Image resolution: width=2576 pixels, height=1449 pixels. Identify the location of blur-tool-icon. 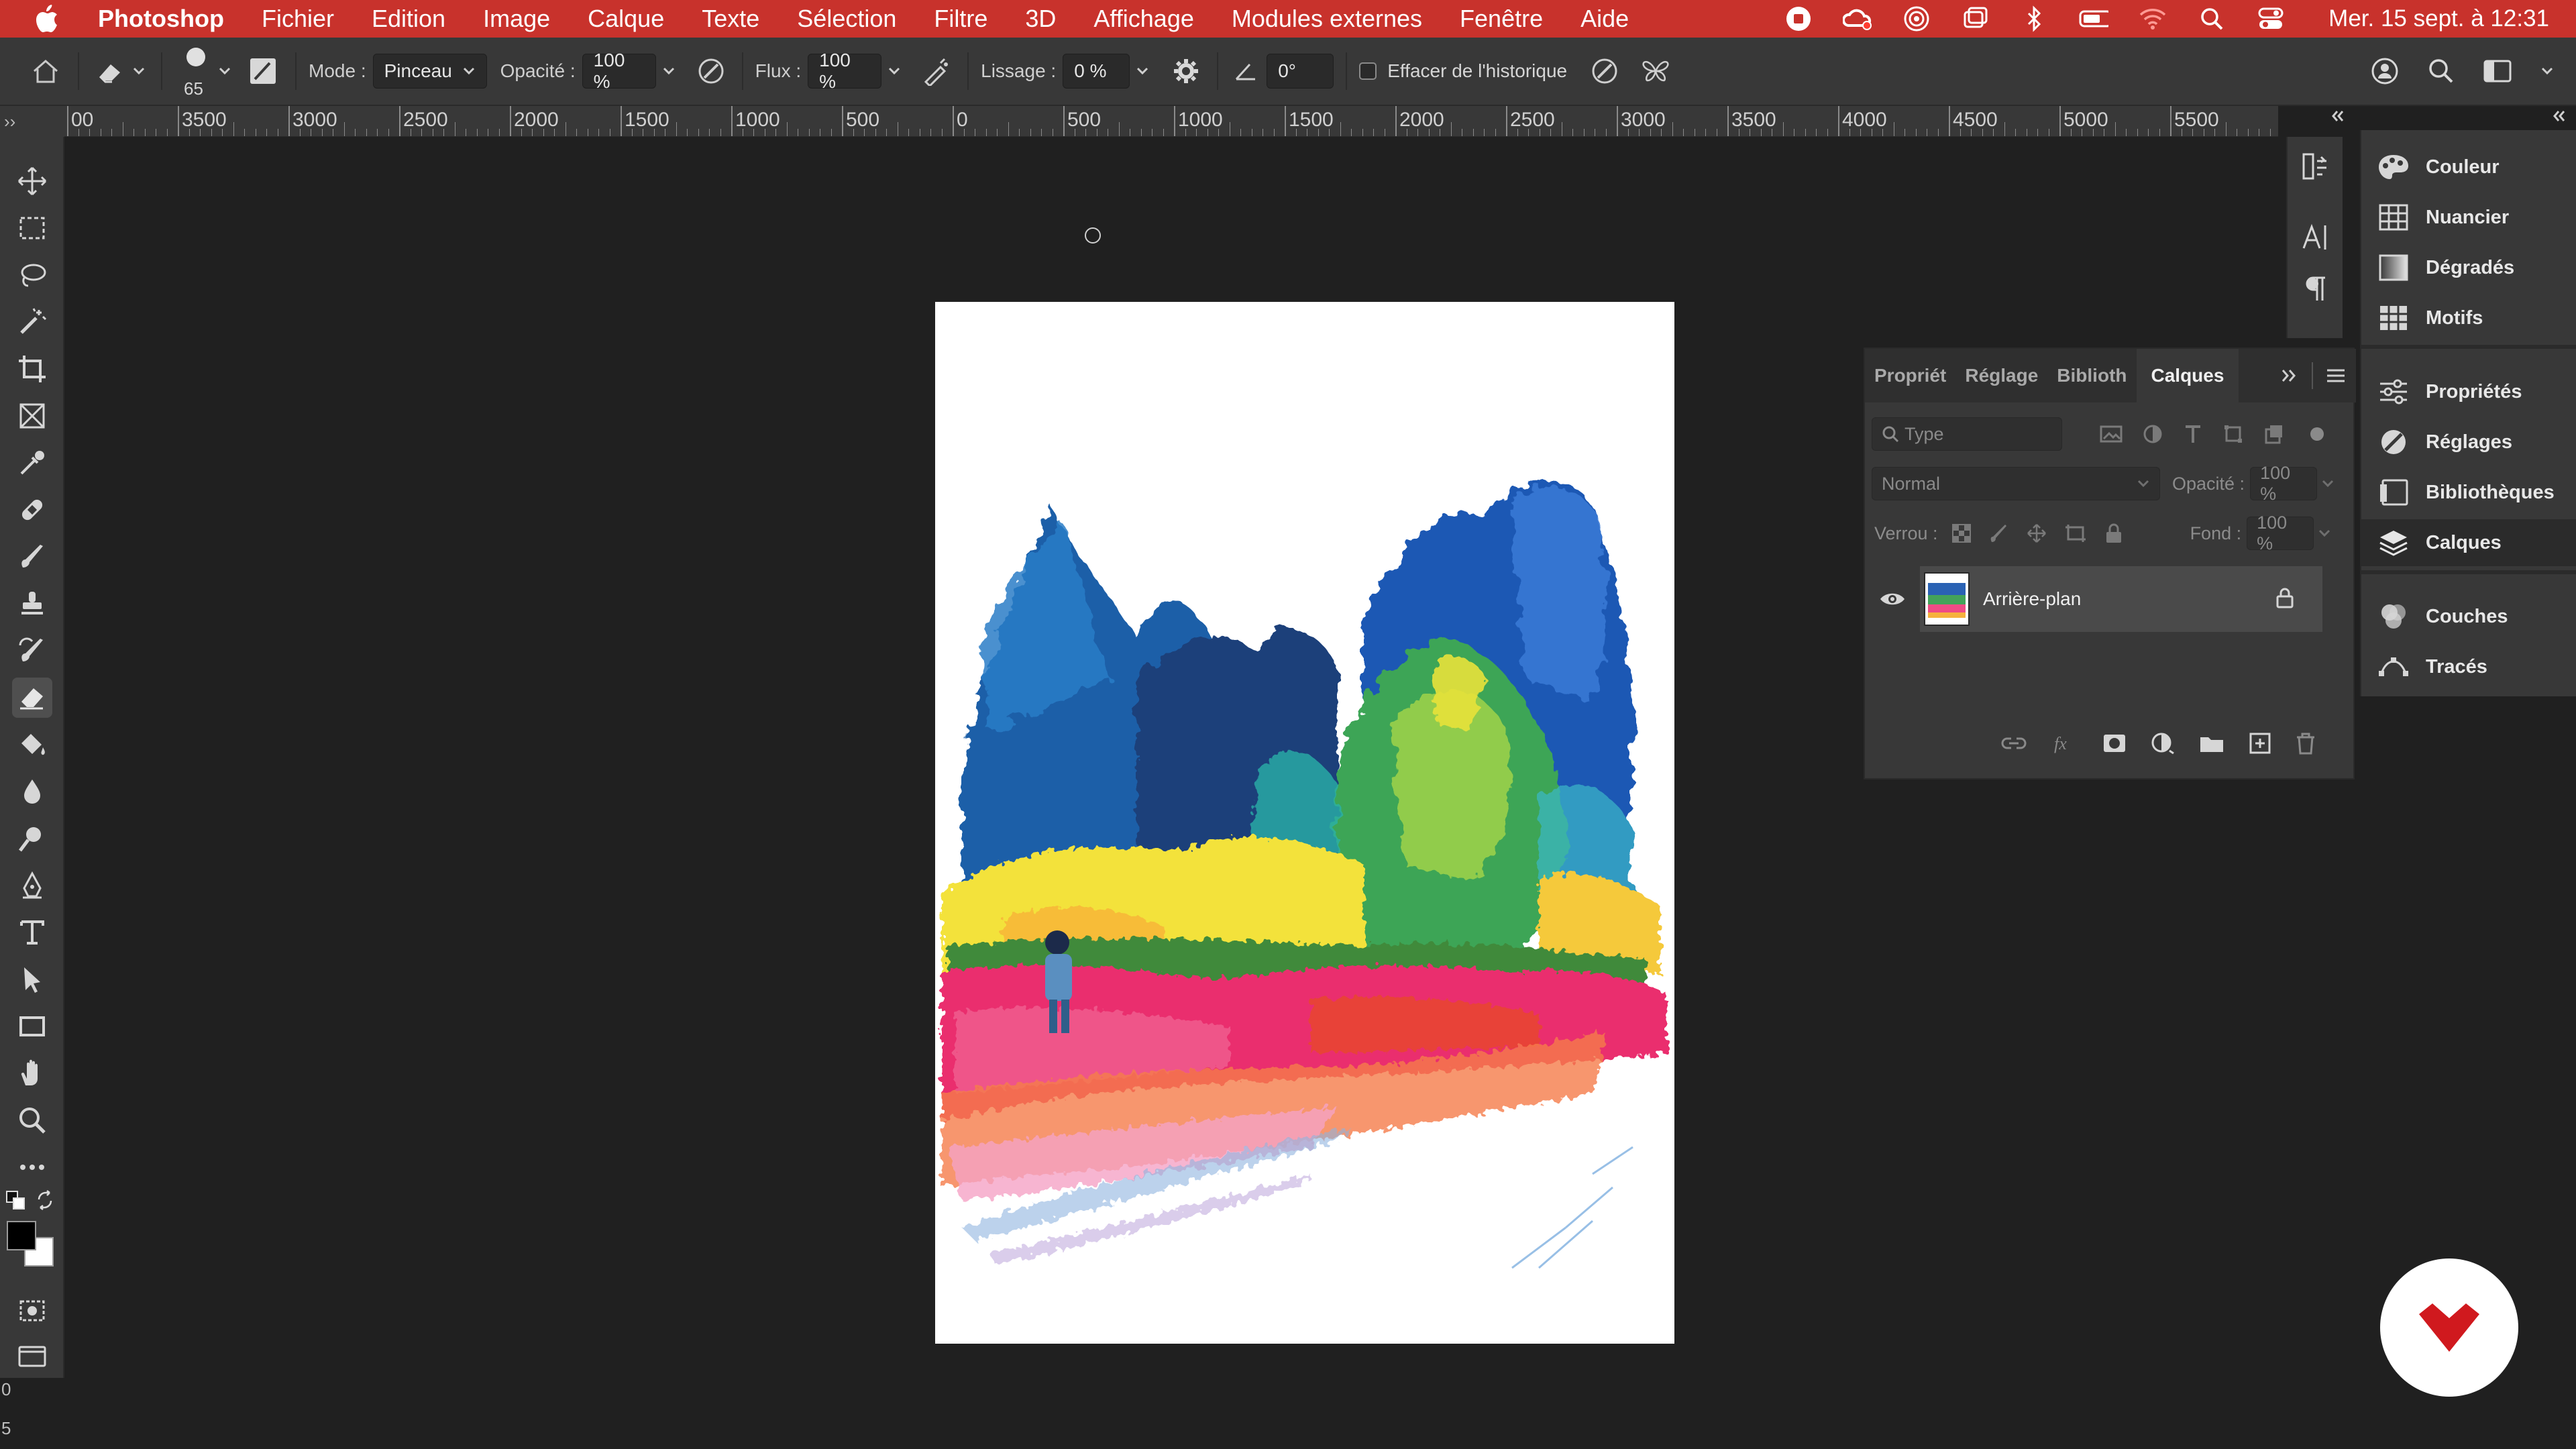
(32, 791).